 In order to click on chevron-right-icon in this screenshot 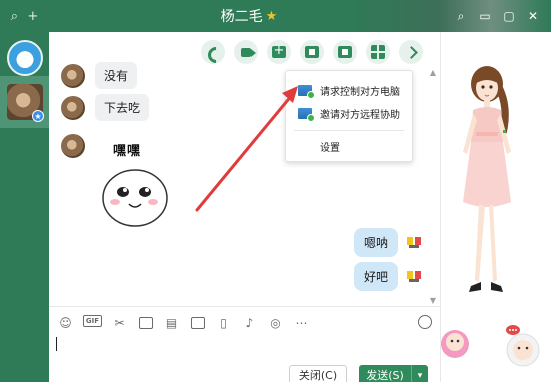, I will do `click(411, 52)`.